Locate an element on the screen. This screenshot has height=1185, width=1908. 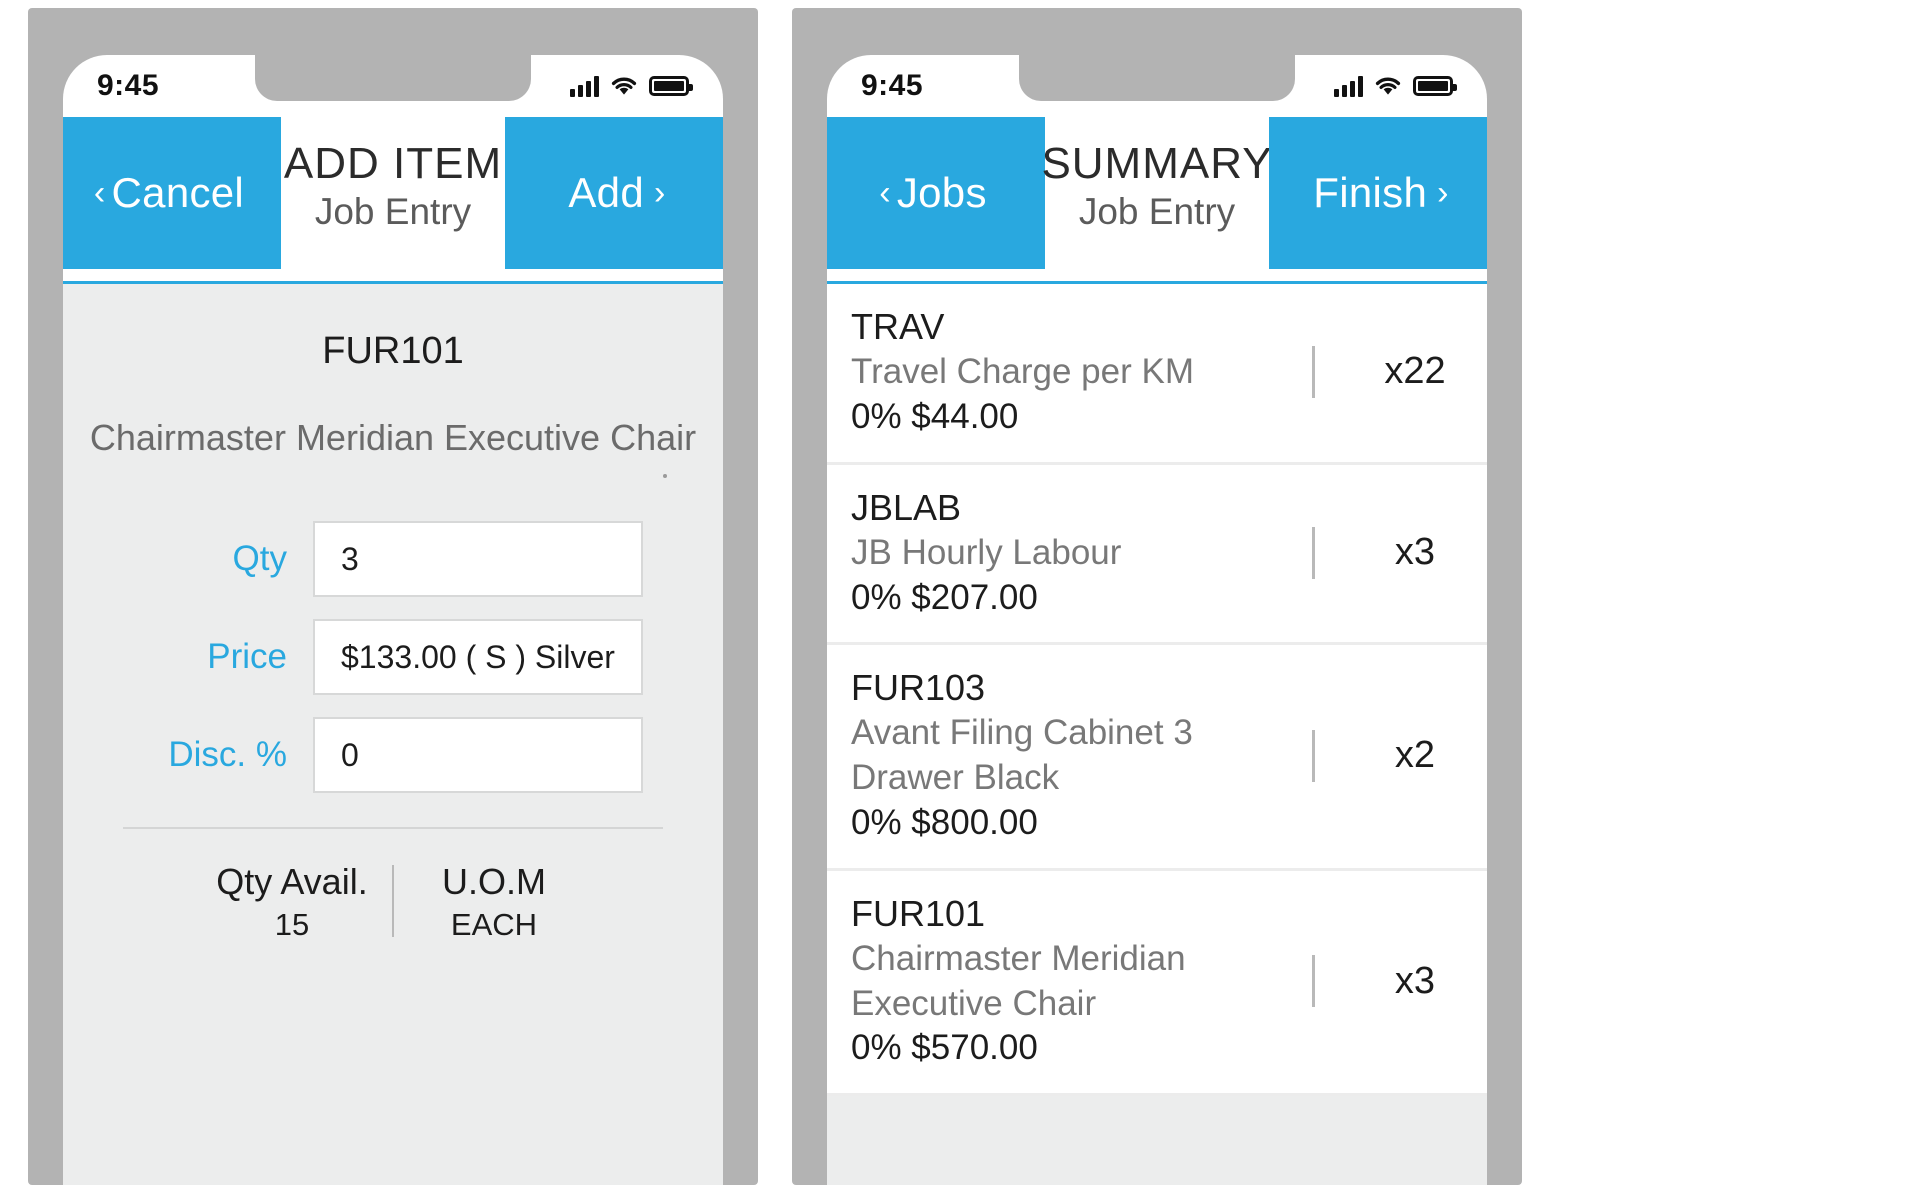
item-stats: Qty Avail. 15 U.O.M EACH is located at coordinates (393, 902).